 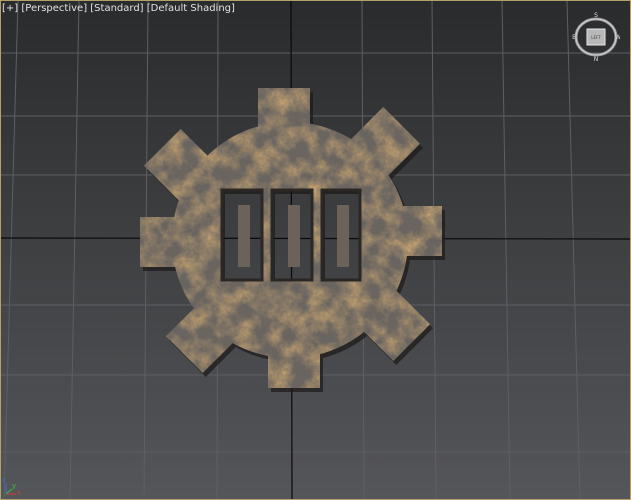 I want to click on viewport-performance-label: [Standard], so click(x=116, y=8).